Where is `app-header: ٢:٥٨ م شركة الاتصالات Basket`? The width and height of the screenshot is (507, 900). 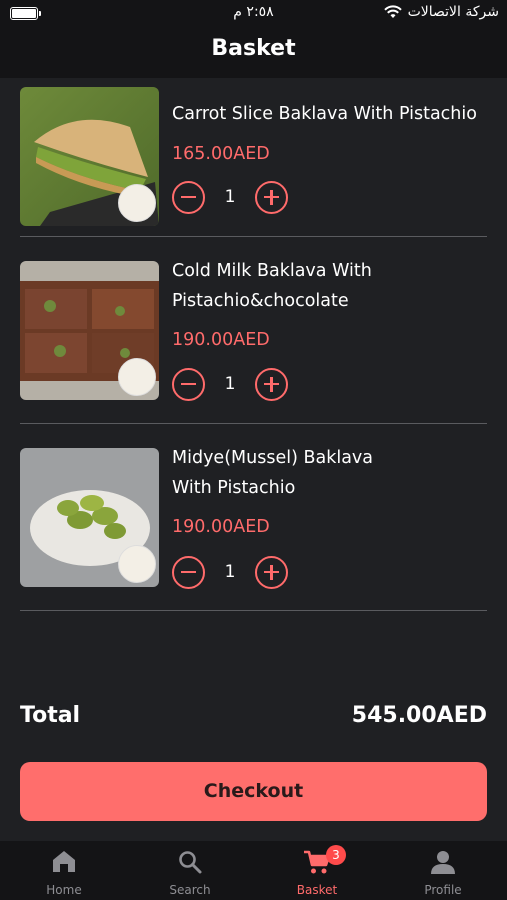
app-header: ٢:٥٨ م شركة الاتصالات Basket is located at coordinates (253, 39).